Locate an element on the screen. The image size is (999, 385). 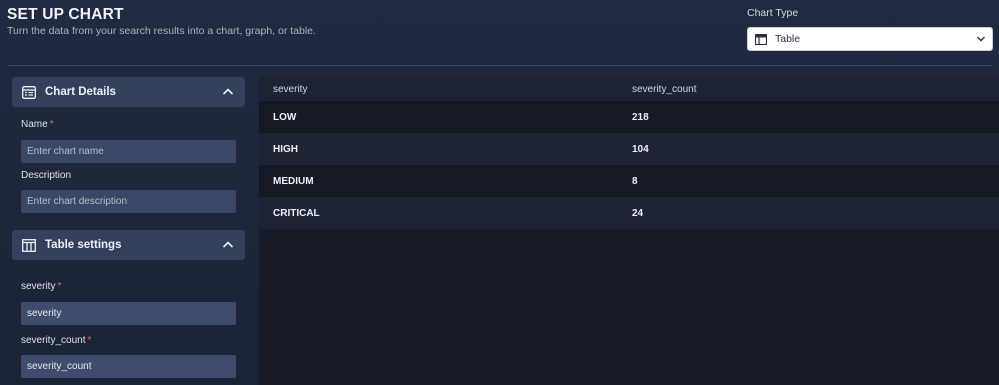
table-row: MEDIUM 8 is located at coordinates (629, 181).